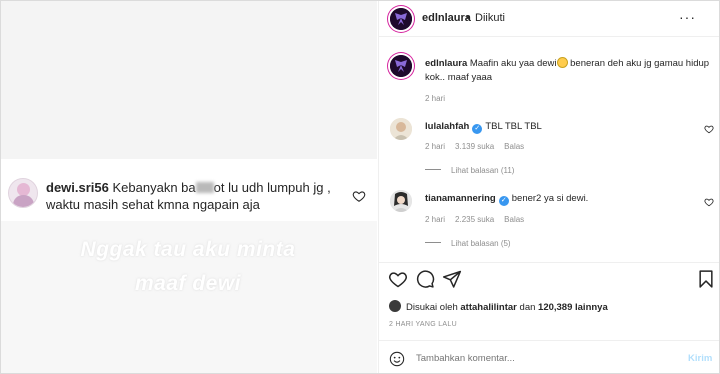  I want to click on media-comment-part1: Kebanyakn ba, so click(154, 187).